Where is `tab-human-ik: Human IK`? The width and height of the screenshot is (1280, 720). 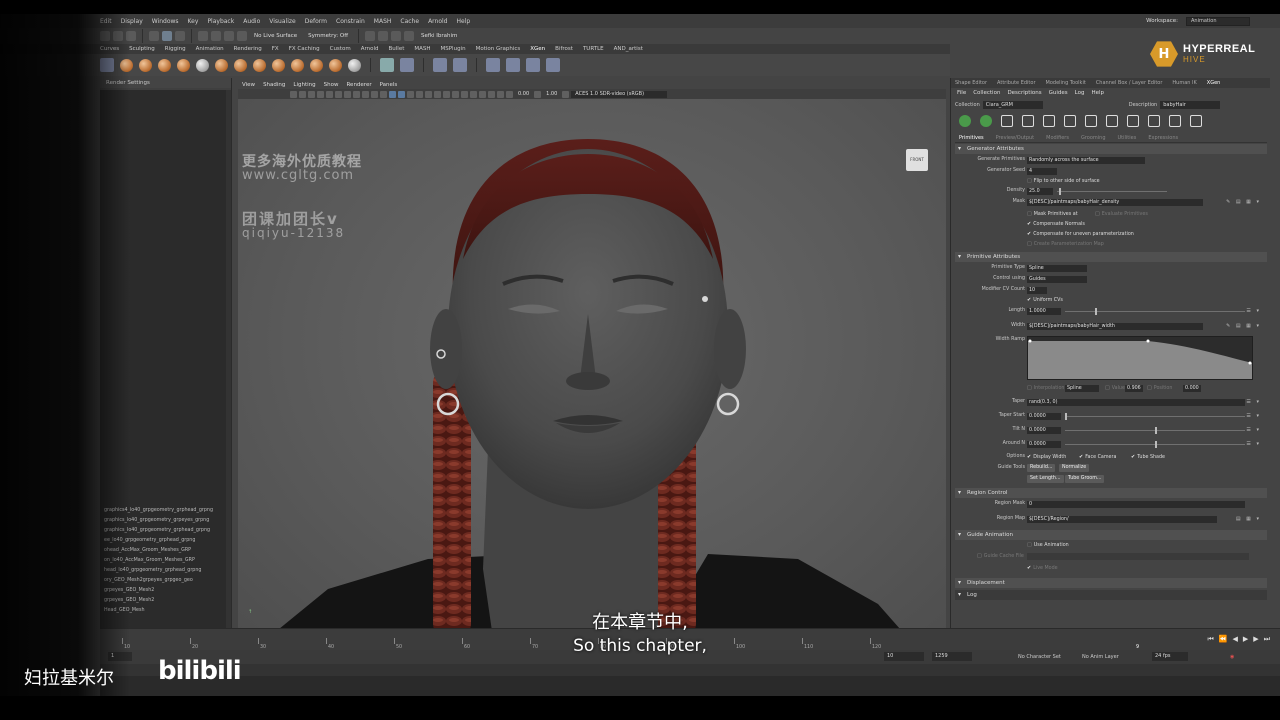
tab-human-ik: Human IK is located at coordinates (1184, 83).